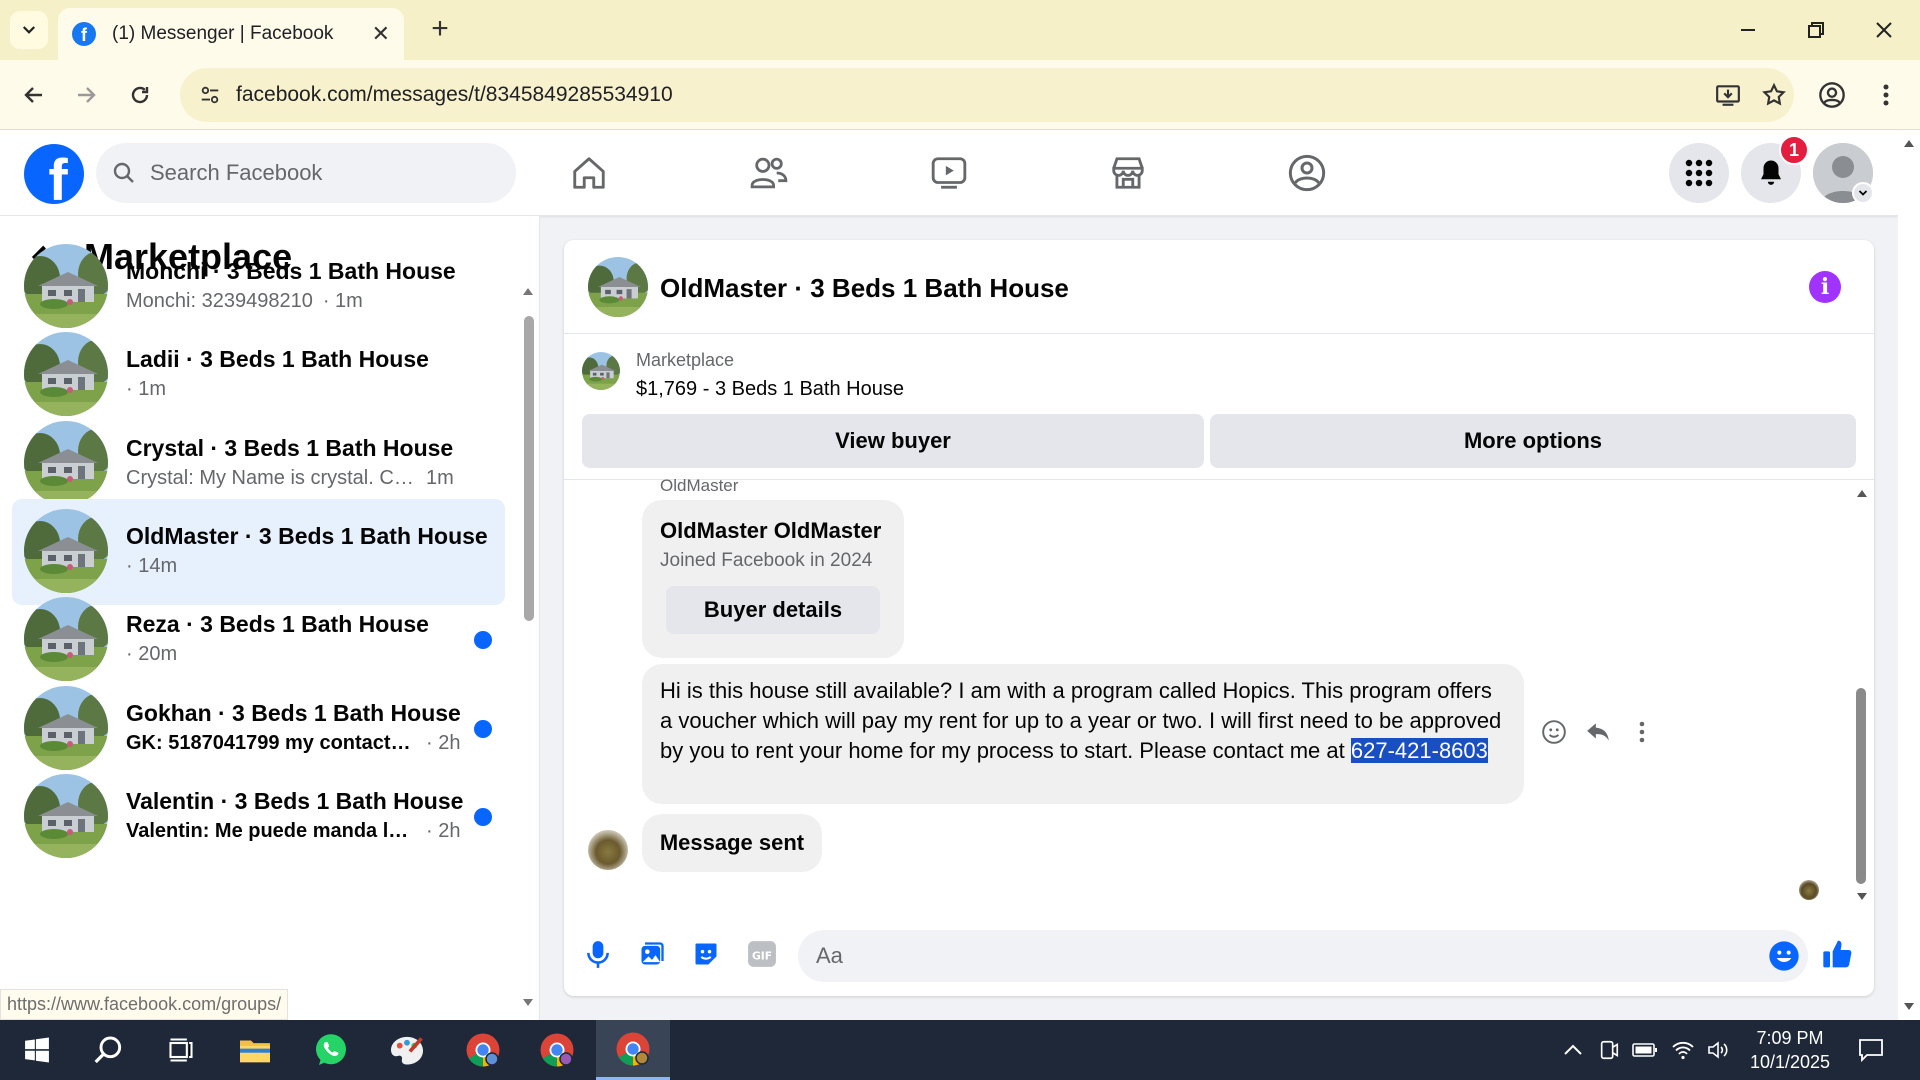 This screenshot has height=1080, width=1920. I want to click on profile-button, so click(1832, 95).